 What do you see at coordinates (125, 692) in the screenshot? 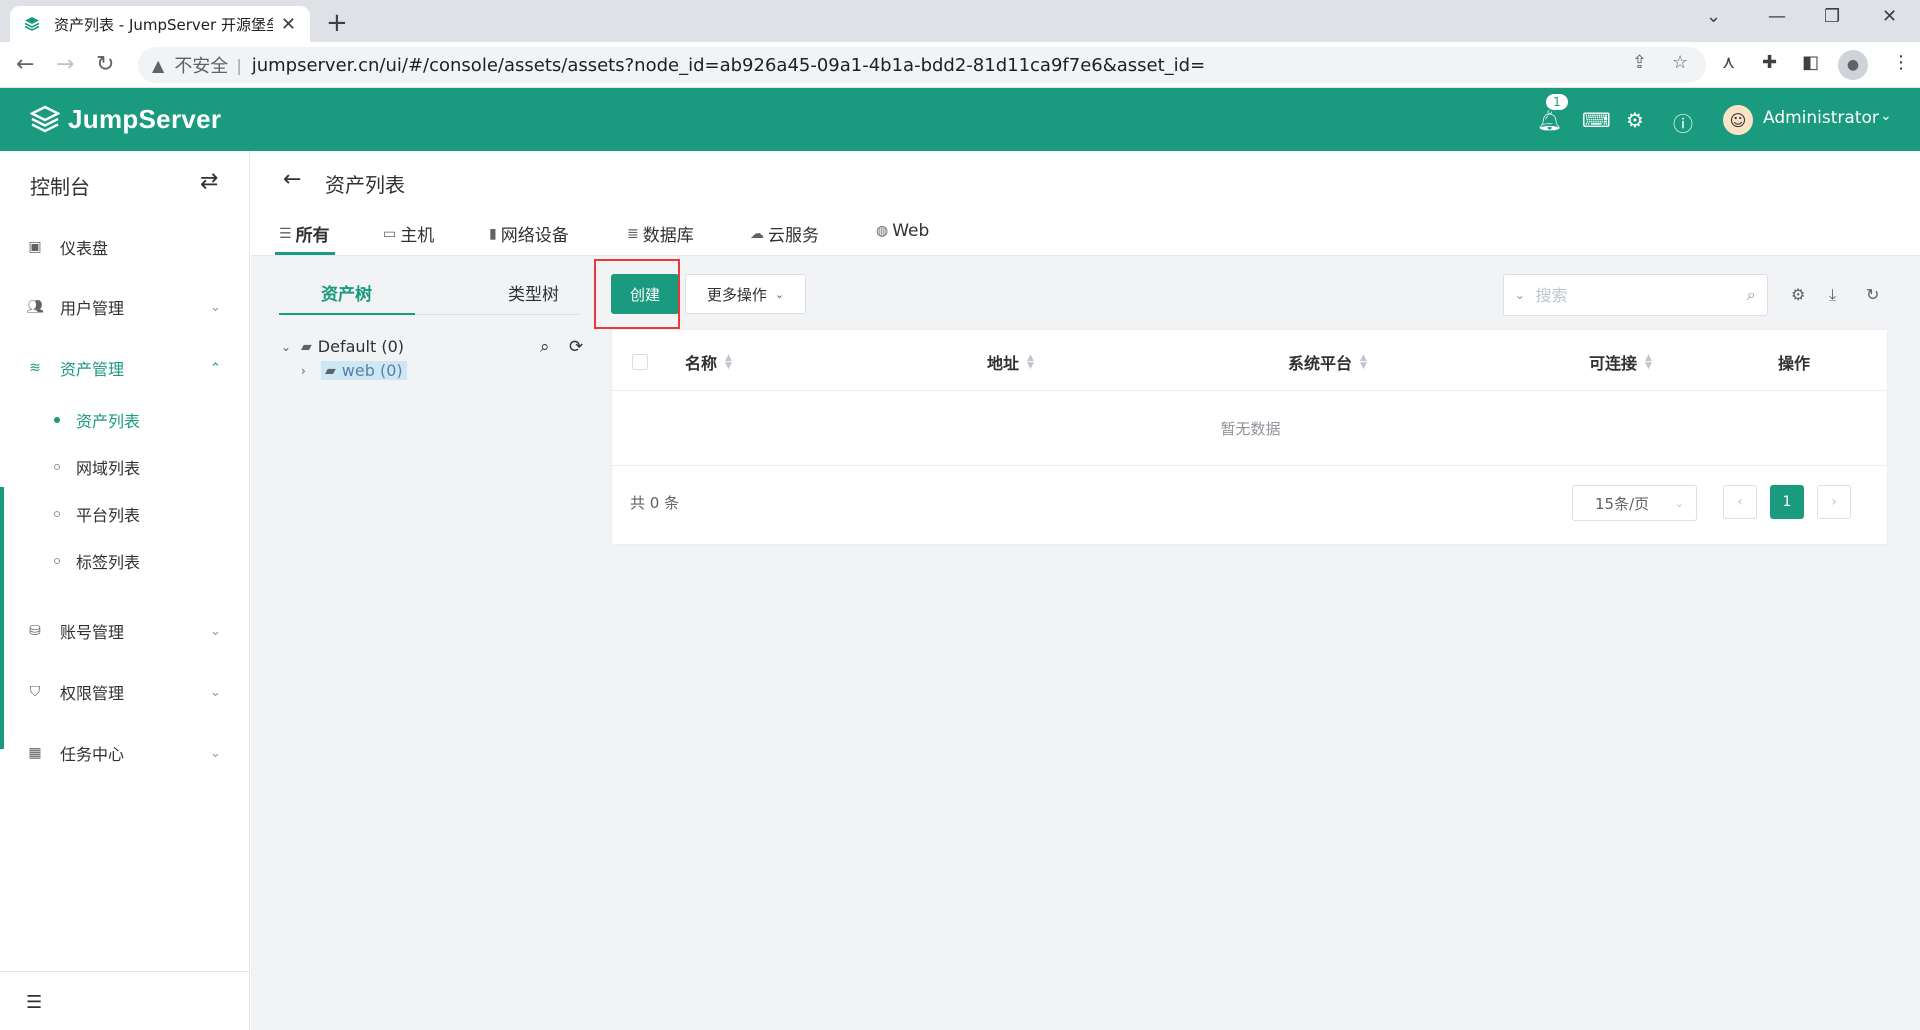
I see `sidebar-item-permissions: ⛉ 权限管理 ⌄` at bounding box center [125, 692].